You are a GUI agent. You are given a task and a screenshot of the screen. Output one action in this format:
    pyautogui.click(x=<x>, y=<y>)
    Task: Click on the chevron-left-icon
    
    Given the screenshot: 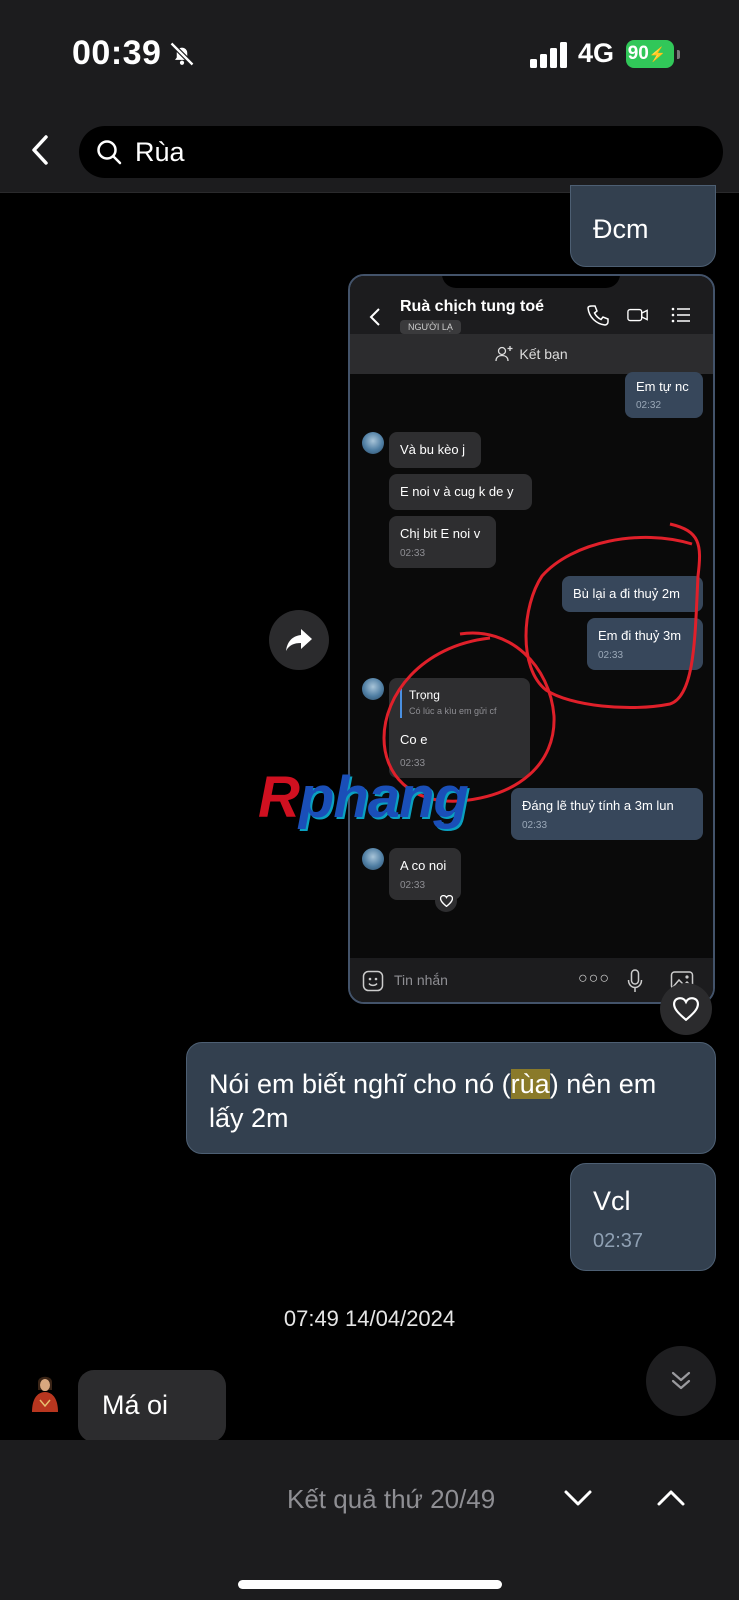 What is the action you would take?
    pyautogui.click(x=40, y=150)
    